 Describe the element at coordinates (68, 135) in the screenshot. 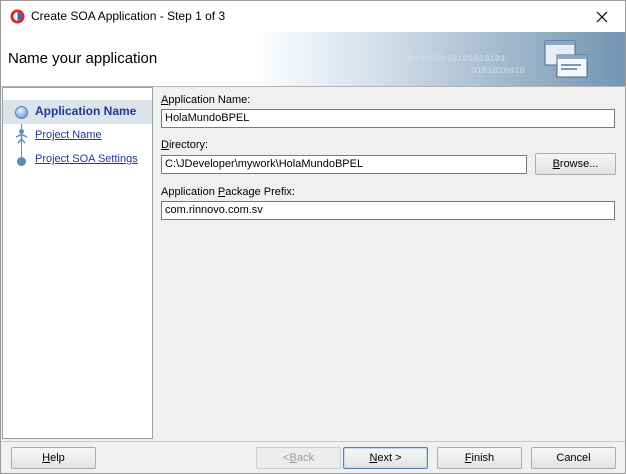

I see `step-label: Project Name` at that location.